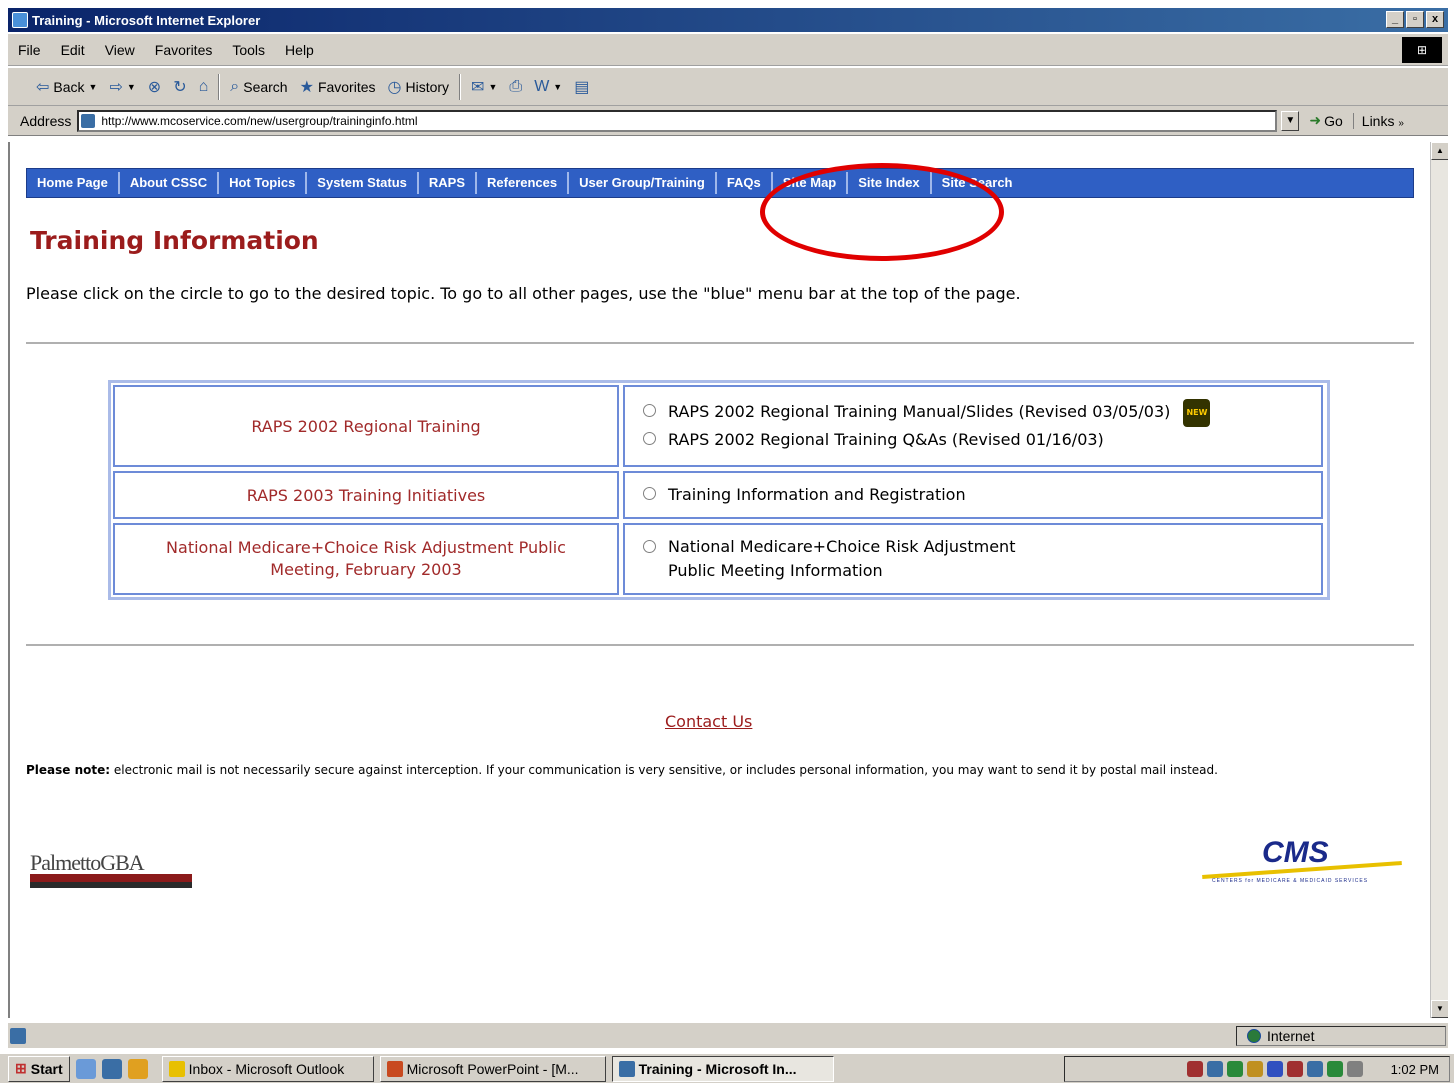 The image size is (1454, 1083). Describe the element at coordinates (248, 50) in the screenshot. I see `menu-tools: Tools` at that location.